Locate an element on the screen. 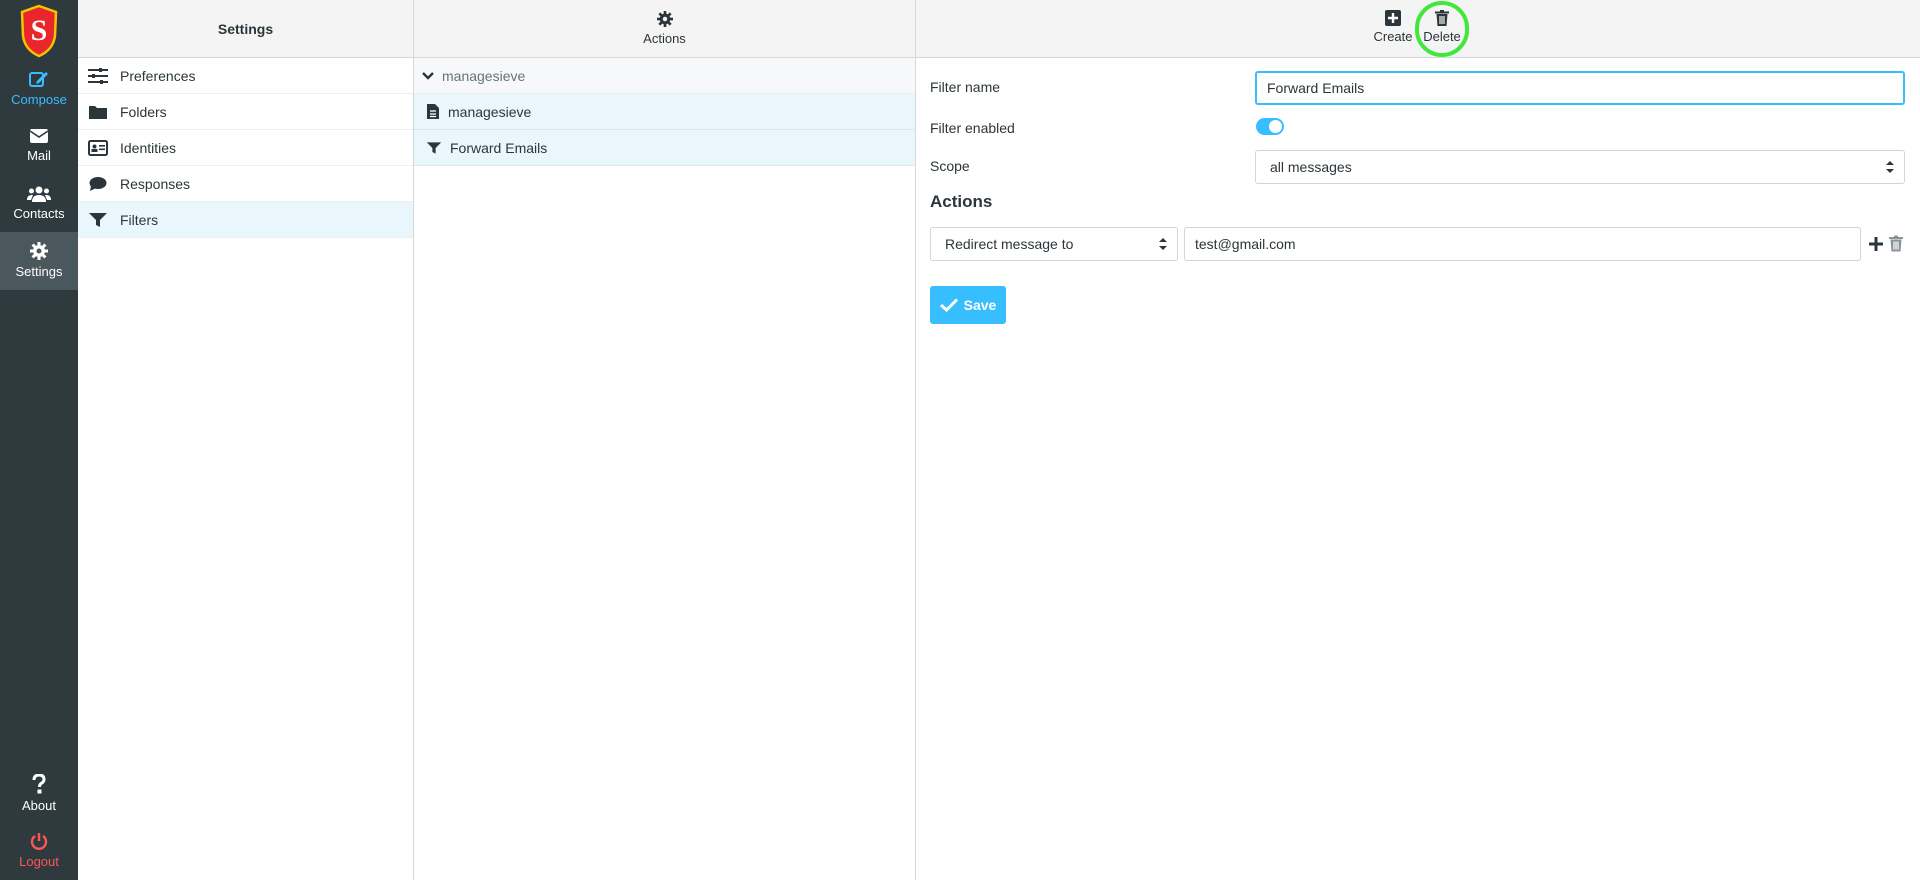 The width and height of the screenshot is (1920, 880). nav-contacts-label: Contacts is located at coordinates (39, 213).